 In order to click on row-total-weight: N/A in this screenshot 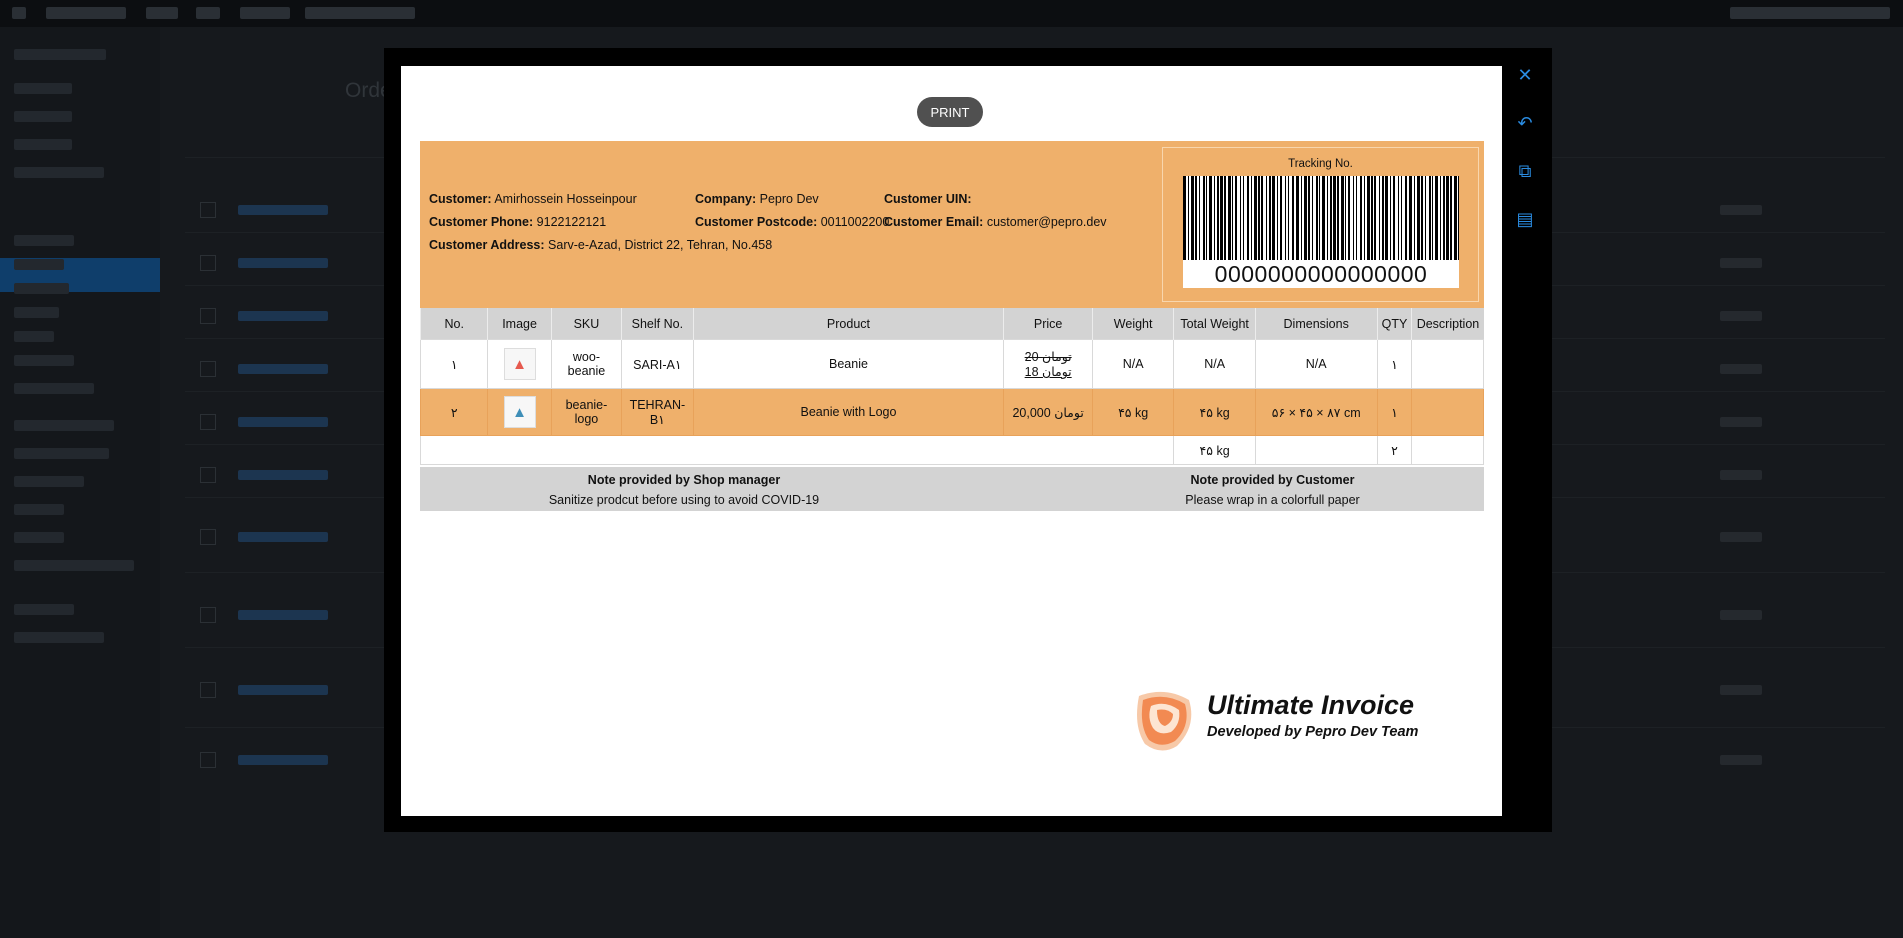, I will do `click(1214, 364)`.